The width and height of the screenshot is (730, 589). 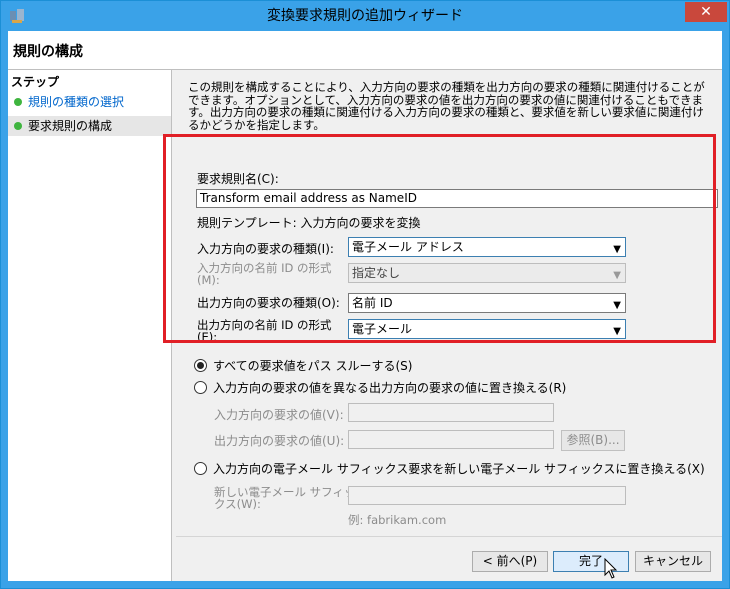 I want to click on cancel-button: キャンセル, so click(x=673, y=561).